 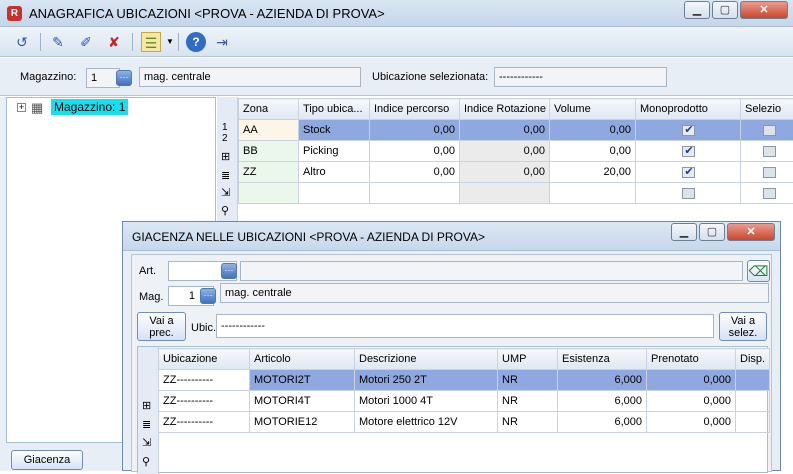 I want to click on app-icon: R, so click(x=14, y=13).